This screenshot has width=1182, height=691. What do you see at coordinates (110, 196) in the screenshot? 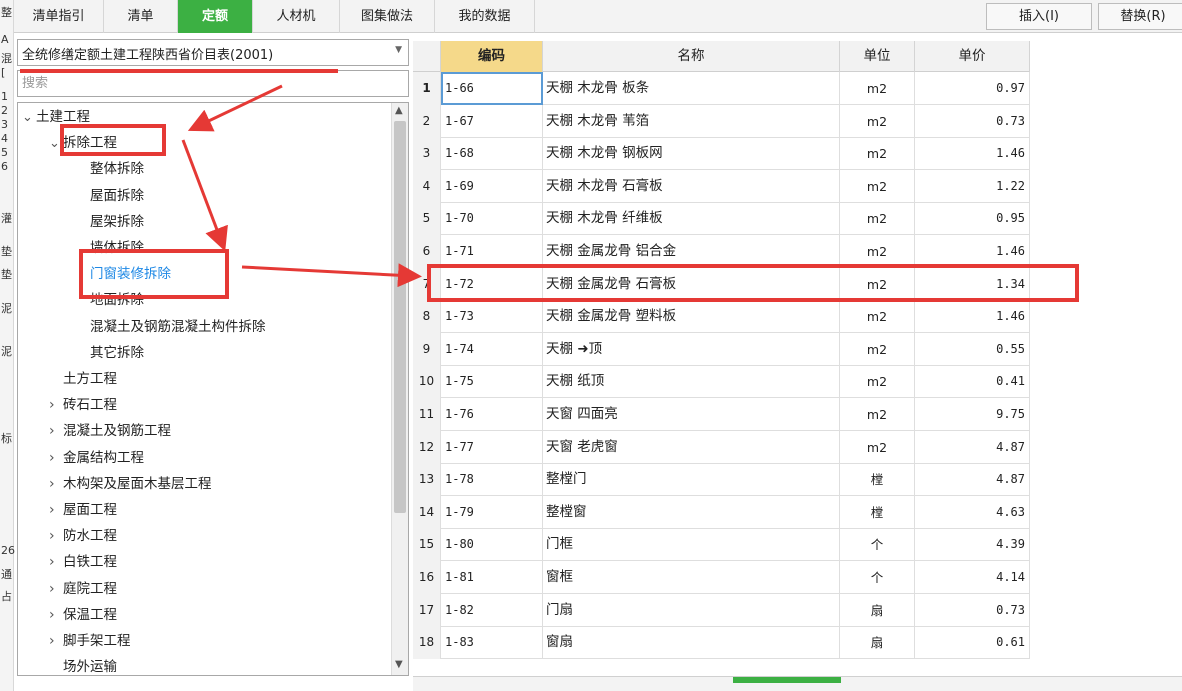
I see `tree-item: 屋面拆除` at bounding box center [110, 196].